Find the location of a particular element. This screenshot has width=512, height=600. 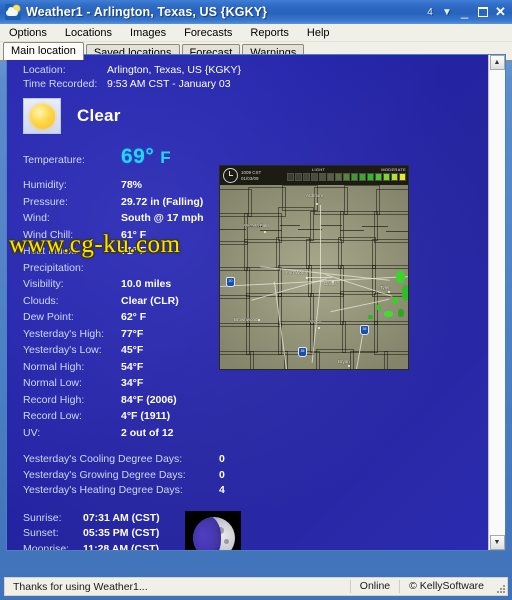

help-glyph-icon: 4 is located at coordinates (430, 12).